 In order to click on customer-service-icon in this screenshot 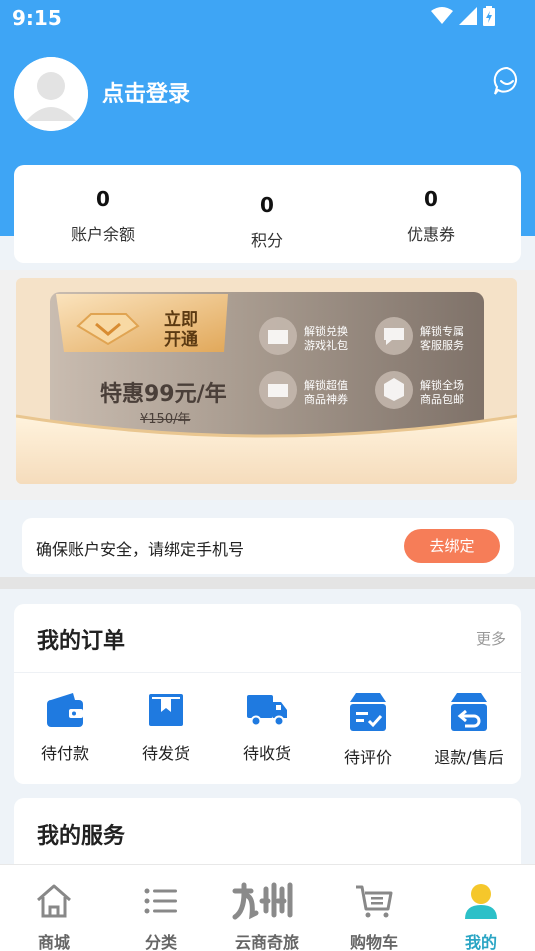, I will do `click(507, 81)`.